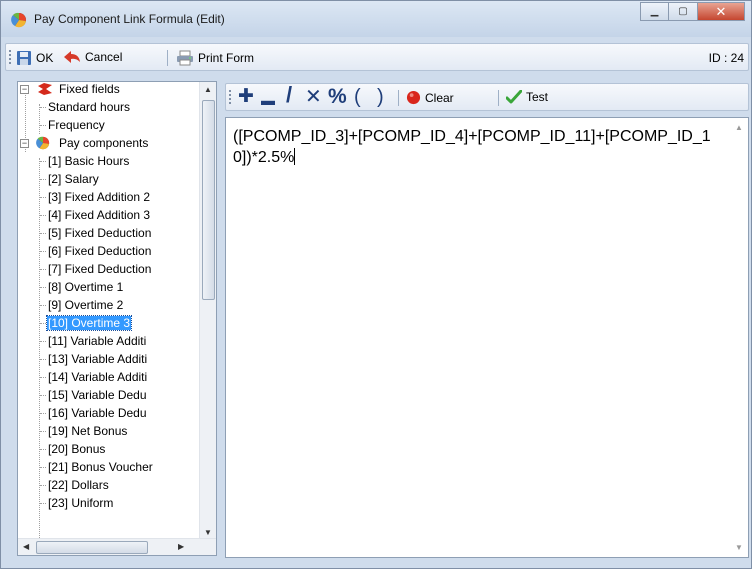 This screenshot has height=569, width=752. I want to click on cancel-label: Cancel, so click(104, 57).